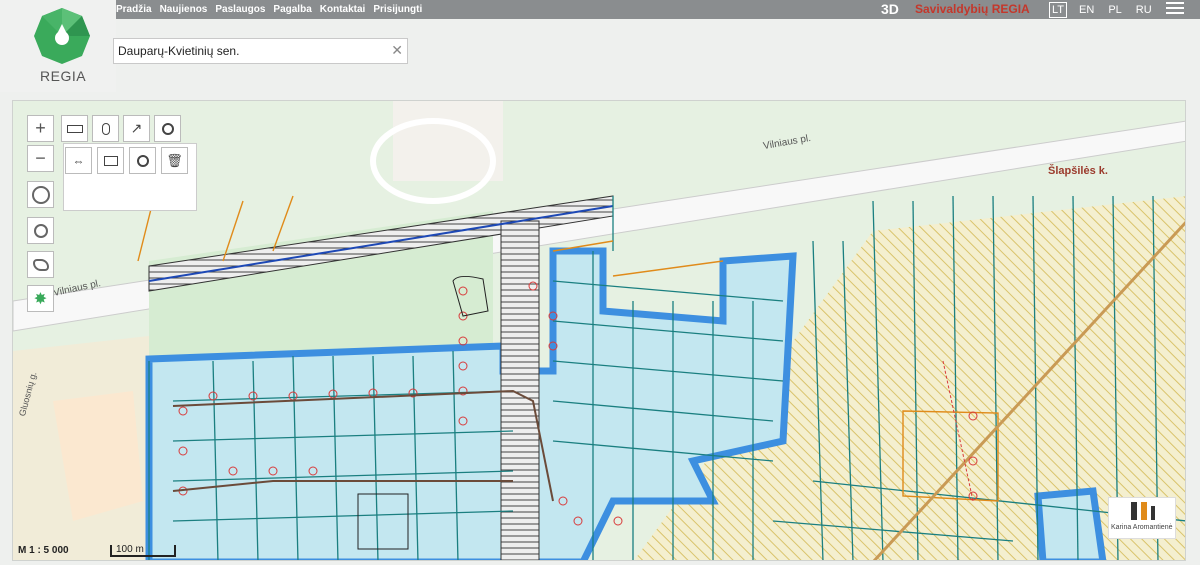 The image size is (1200, 565). I want to click on compass-icon, so click(40, 194).